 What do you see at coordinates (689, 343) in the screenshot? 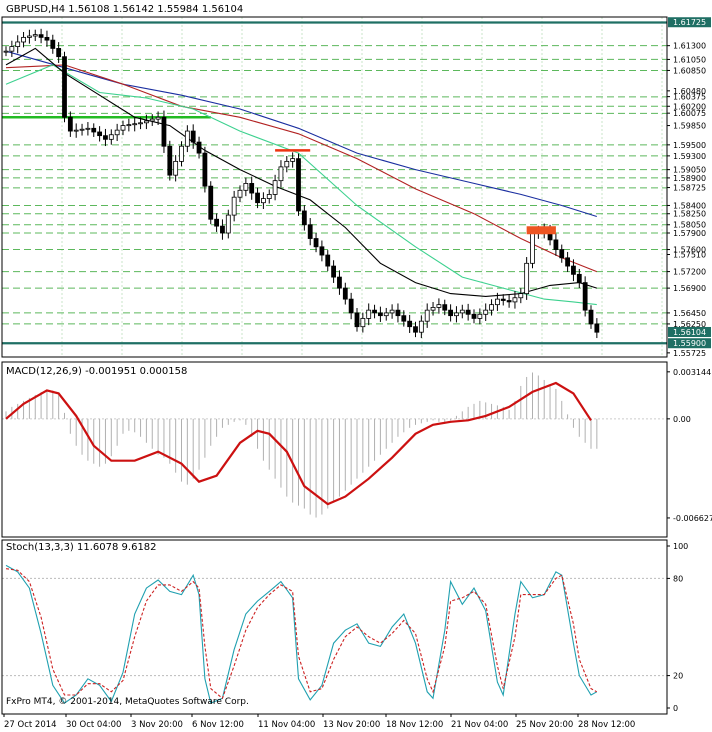
I see `price-axis-label: 1.55900` at bounding box center [689, 343].